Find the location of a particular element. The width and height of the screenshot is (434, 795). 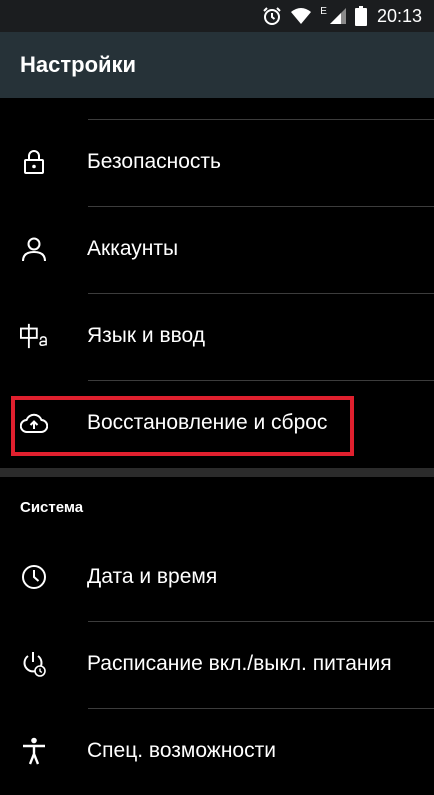

settings-item-label: Язык и ввод is located at coordinates (146, 335).